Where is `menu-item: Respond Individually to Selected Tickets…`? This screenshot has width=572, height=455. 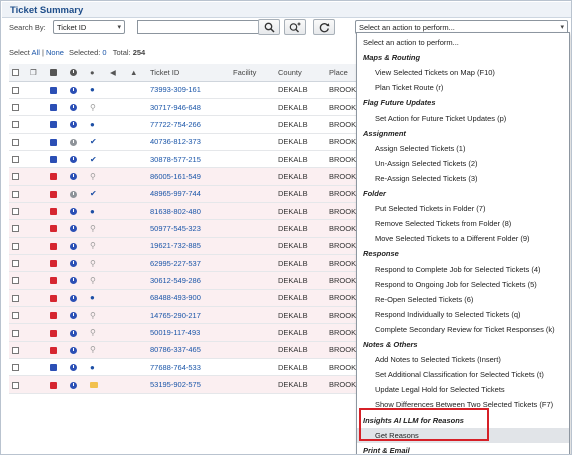 menu-item: Respond Individually to Selected Tickets… is located at coordinates (463, 314).